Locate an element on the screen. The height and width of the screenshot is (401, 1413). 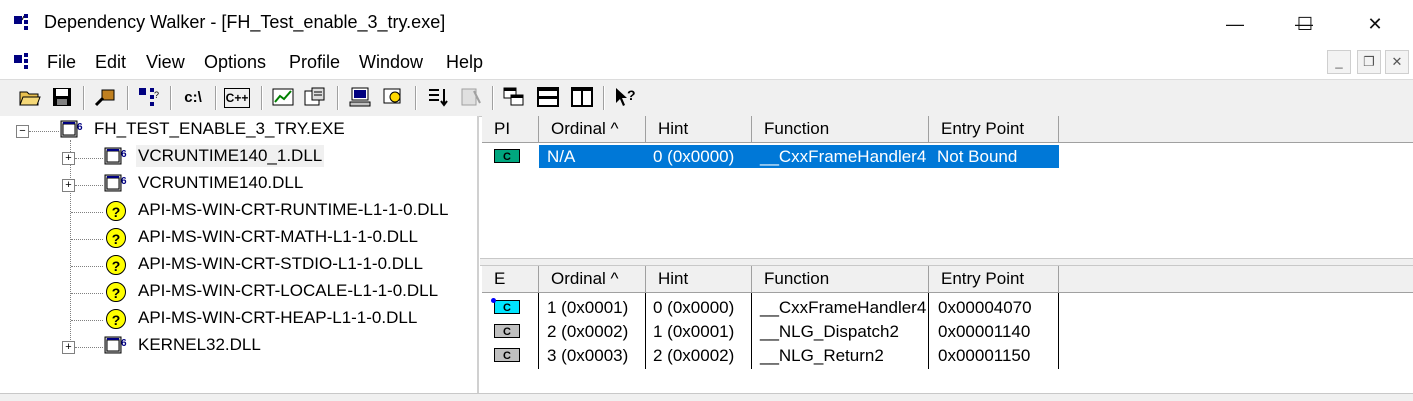
window-maximize-icon: ☐ is located at coordinates (1305, 24).